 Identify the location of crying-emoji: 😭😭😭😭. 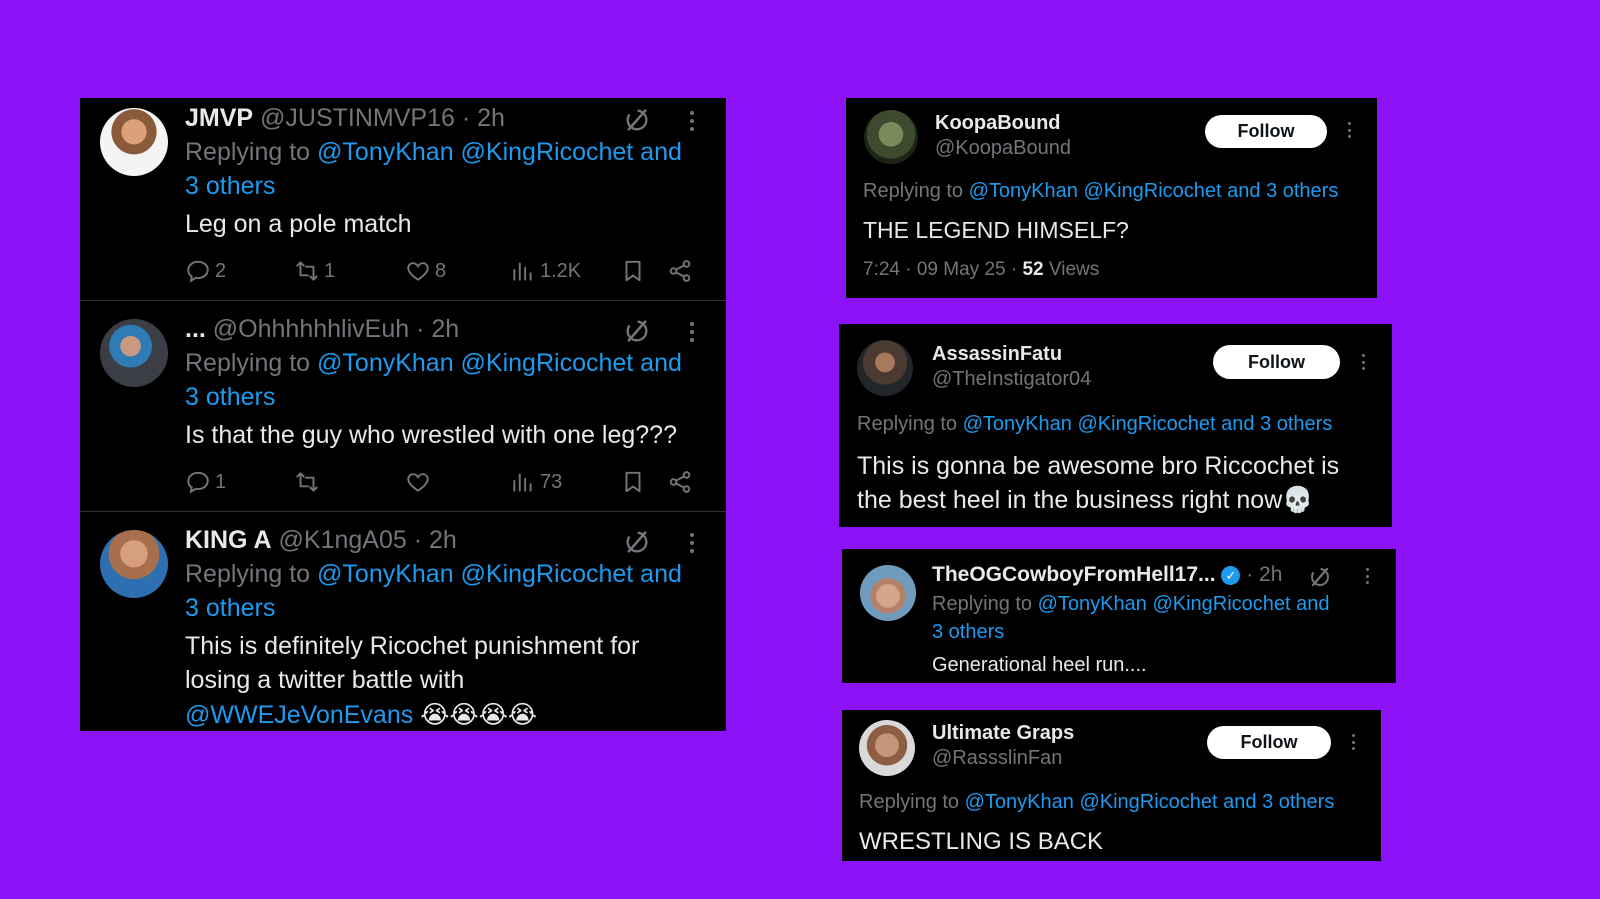
(479, 715).